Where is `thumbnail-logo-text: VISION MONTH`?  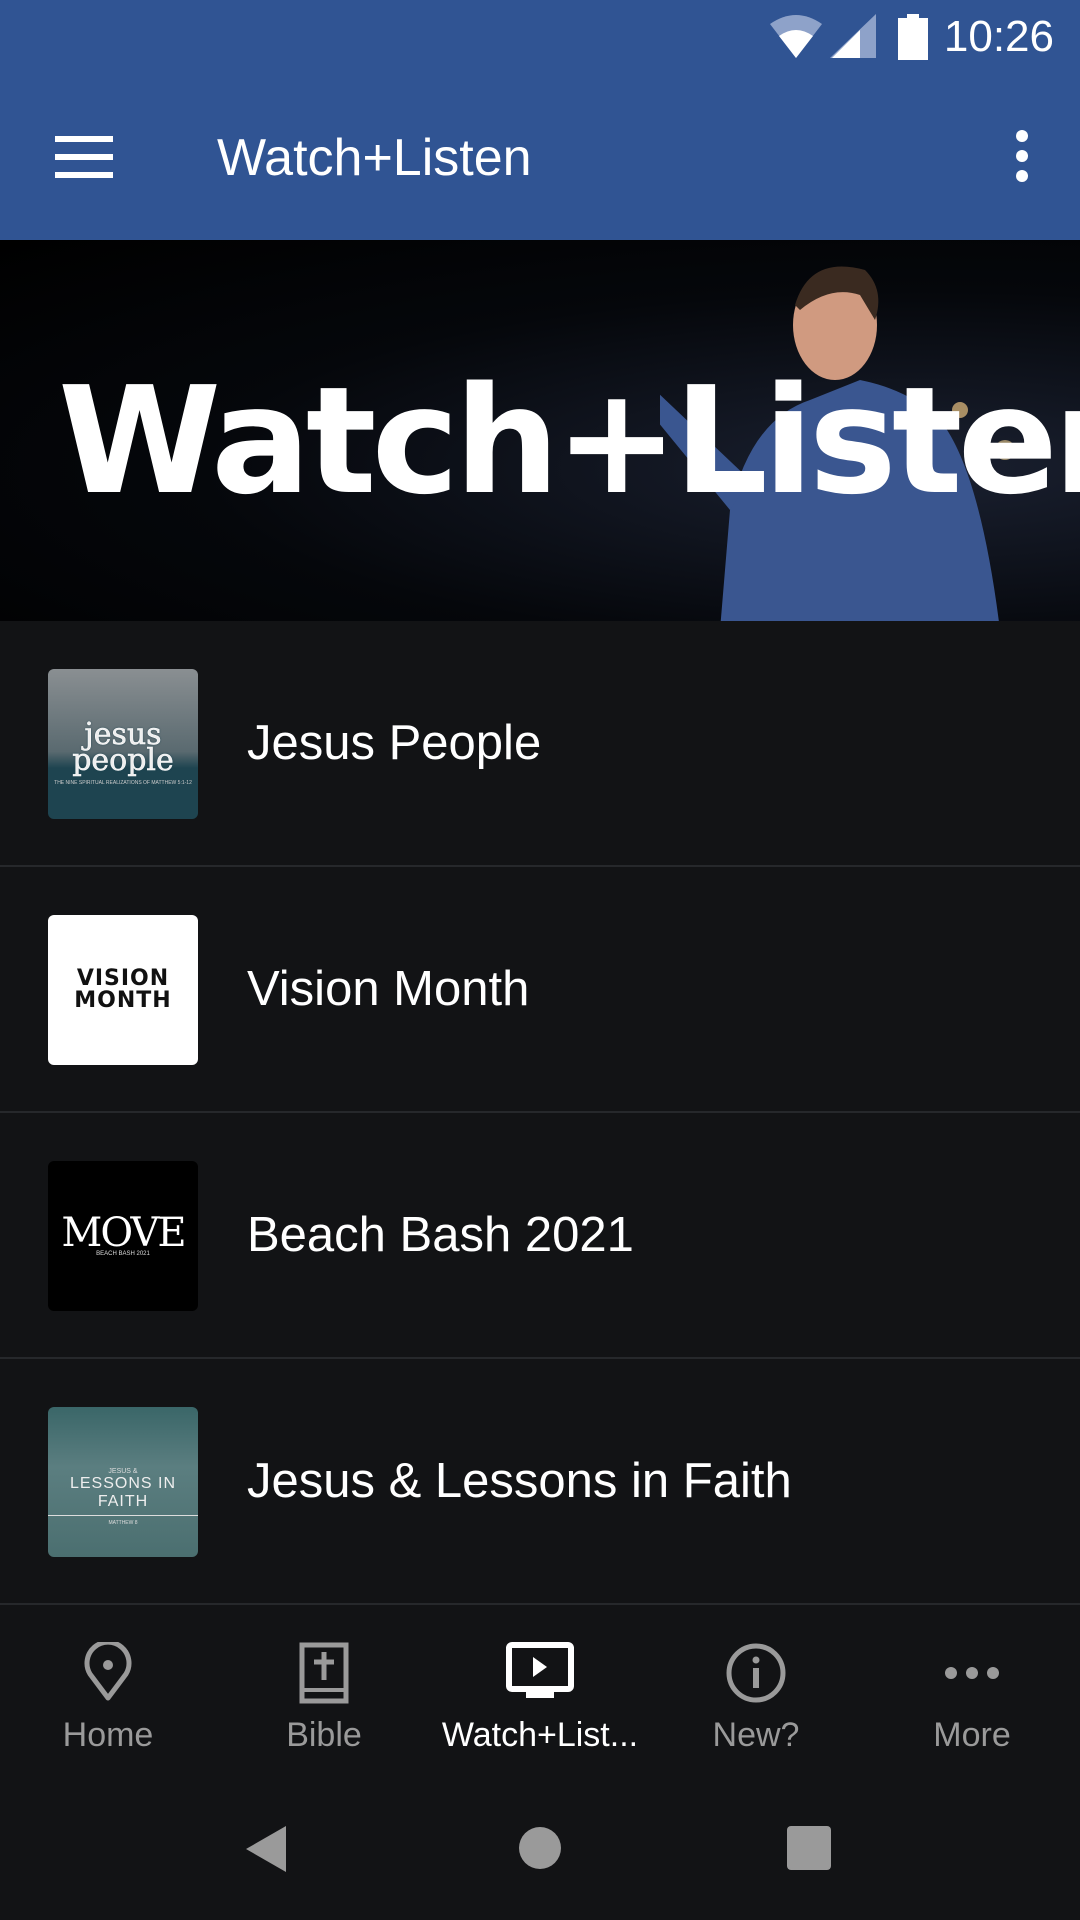
thumbnail-logo-text: VISION MONTH is located at coordinates (123, 989).